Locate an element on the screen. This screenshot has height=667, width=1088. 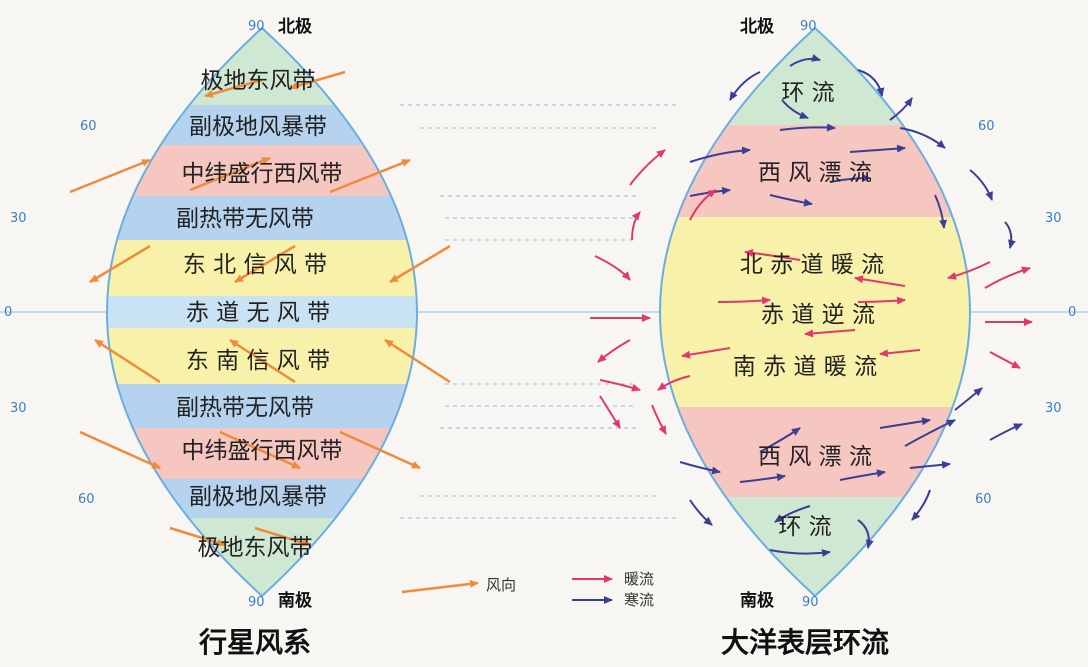
south-westerly-drift-label: 西 风 漂 流 is located at coordinates (815, 457).